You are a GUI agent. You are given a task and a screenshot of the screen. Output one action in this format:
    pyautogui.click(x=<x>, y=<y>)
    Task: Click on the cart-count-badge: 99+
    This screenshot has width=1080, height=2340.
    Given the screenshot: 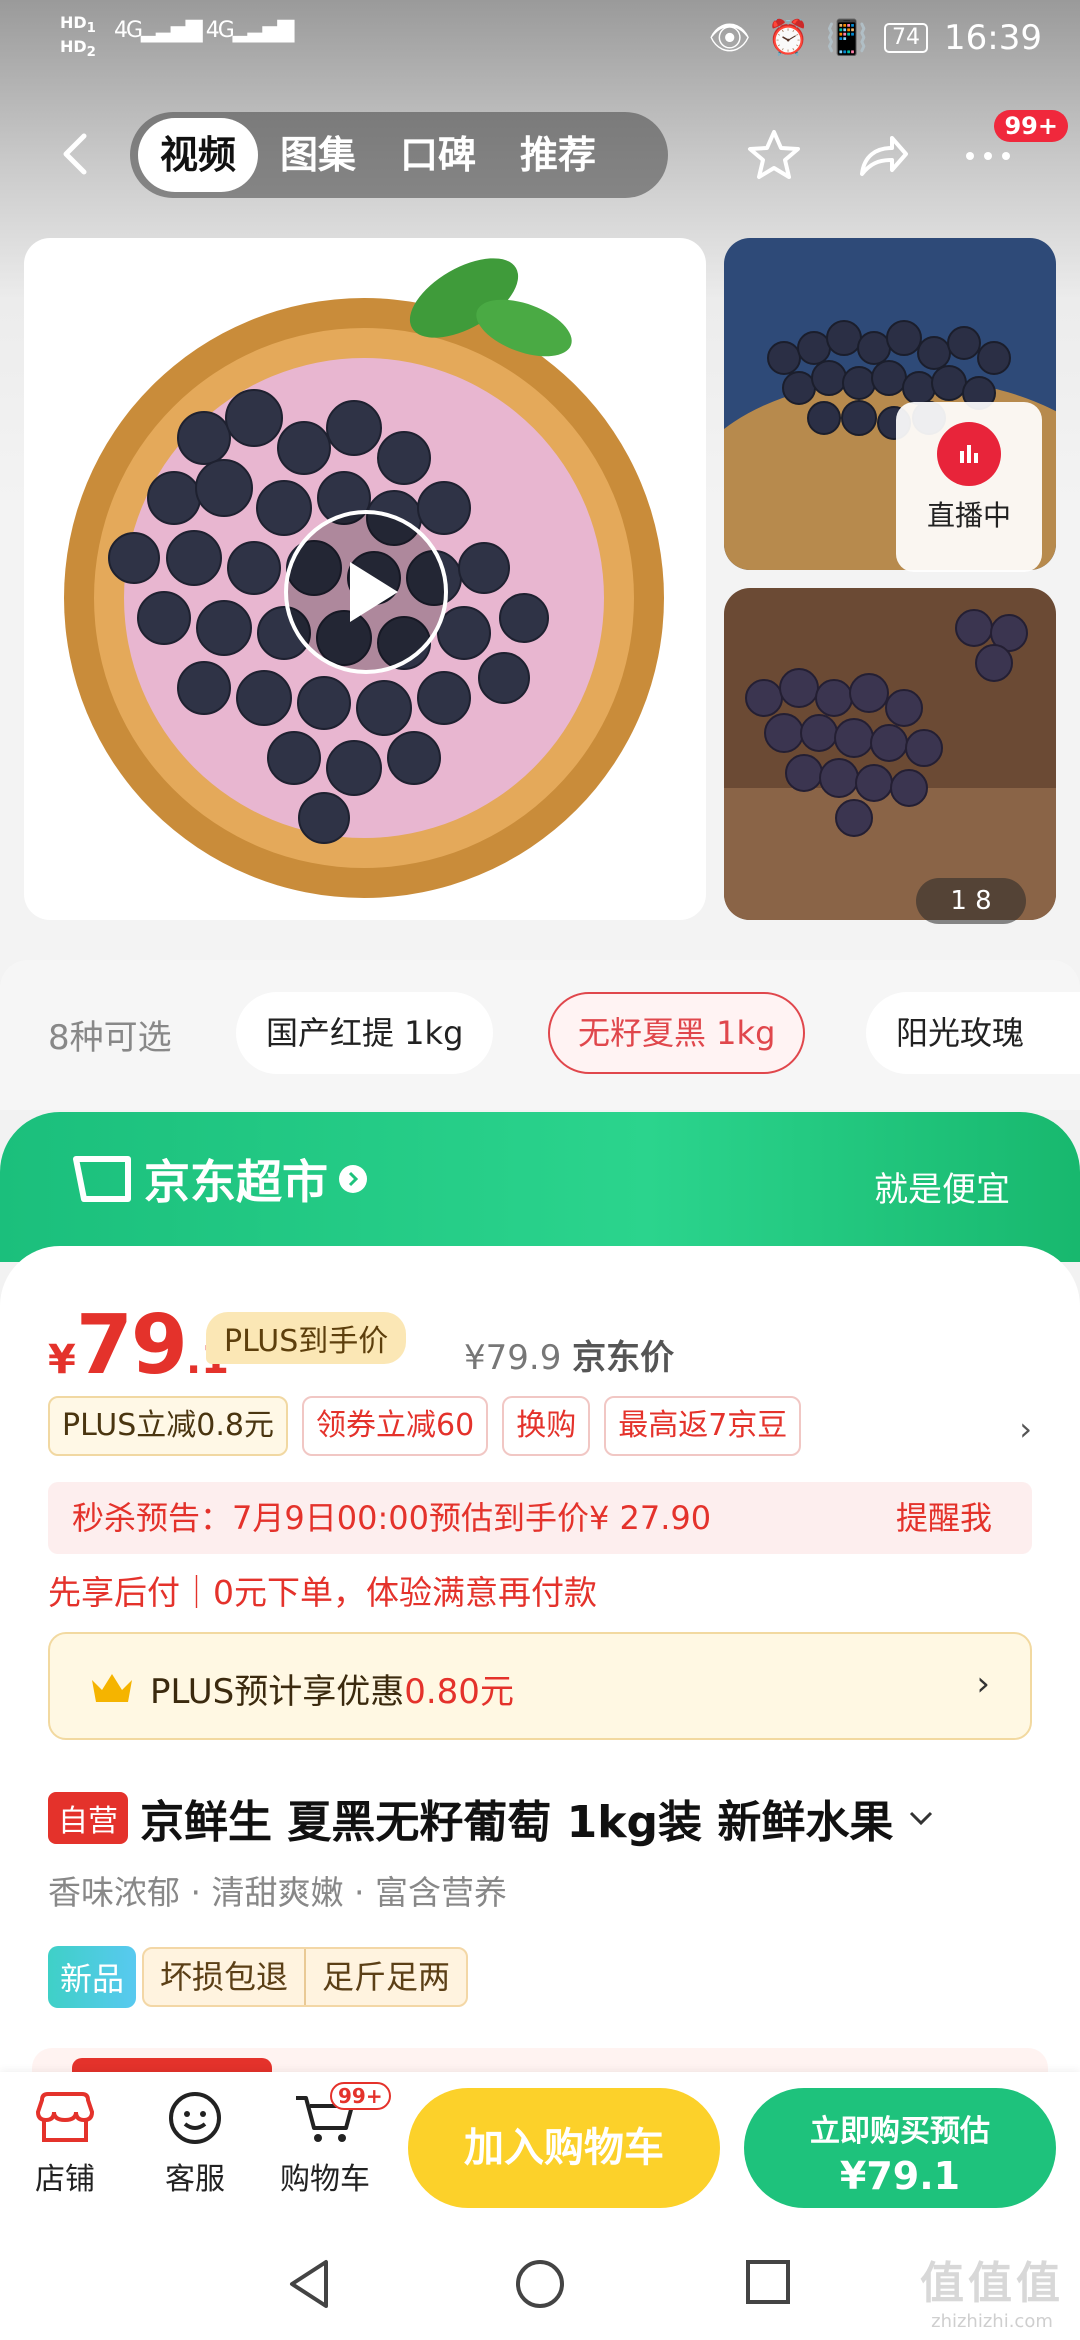 What is the action you would take?
    pyautogui.click(x=360, y=2096)
    